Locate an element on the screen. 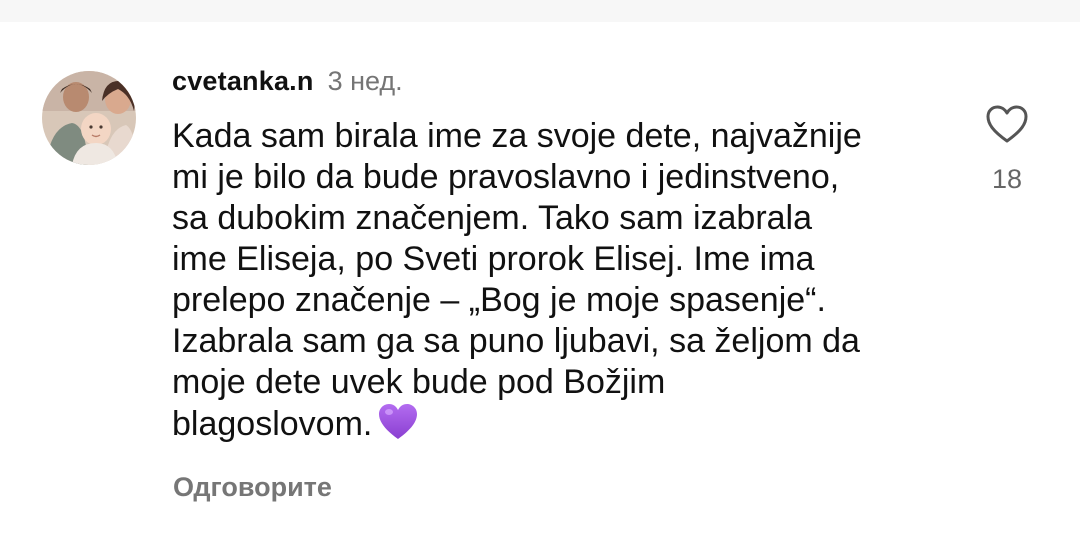 The width and height of the screenshot is (1080, 549). like-count: 18 is located at coordinates (1007, 179).